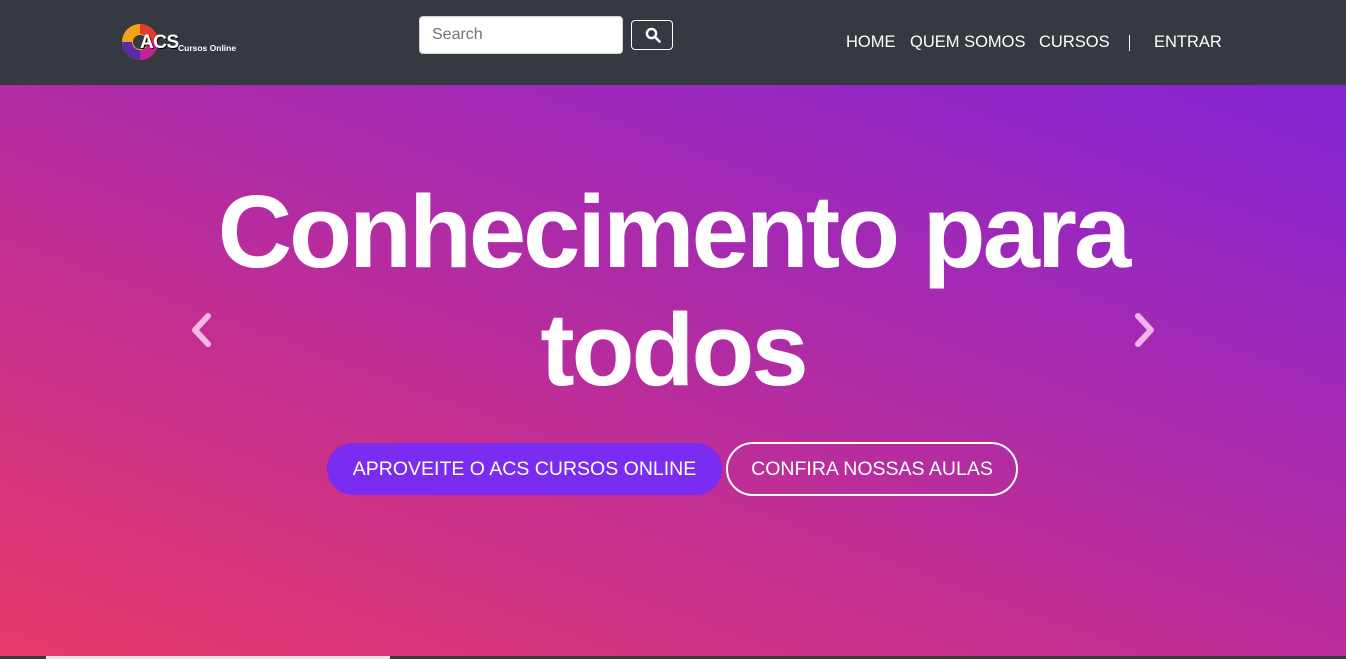 Image resolution: width=1346 pixels, height=659 pixels. I want to click on confira-aulas-button: CONFIRA NOSSAS AULAS, so click(872, 469).